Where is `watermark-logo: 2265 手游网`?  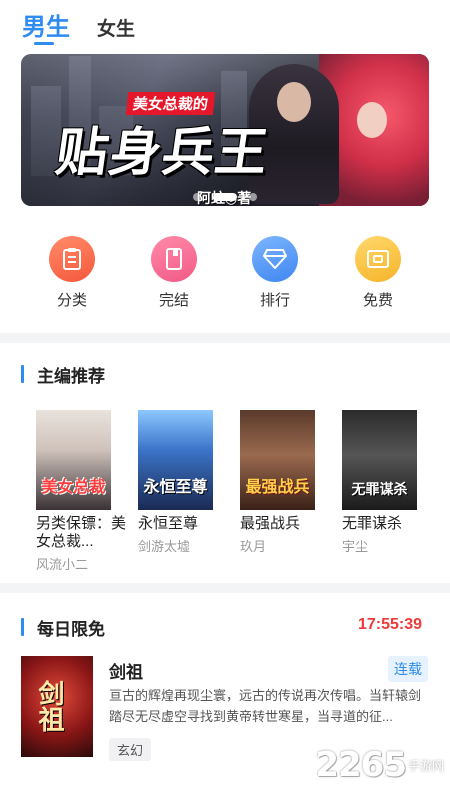
watermark-logo: 2265 手游网 is located at coordinates (379, 765).